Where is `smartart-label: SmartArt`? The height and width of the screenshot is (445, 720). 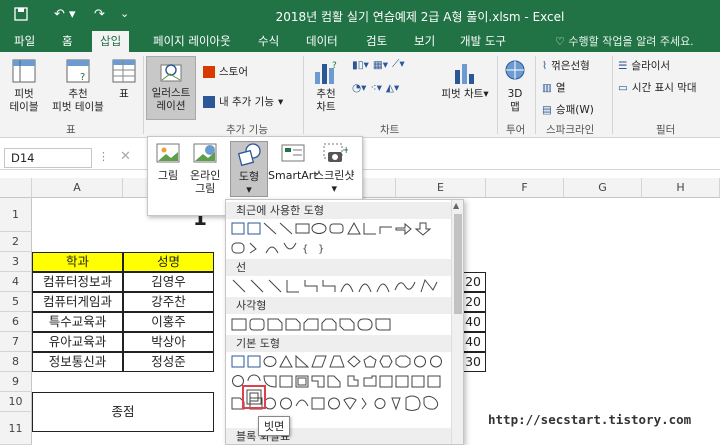
smartart-label: SmartArt is located at coordinates (293, 175).